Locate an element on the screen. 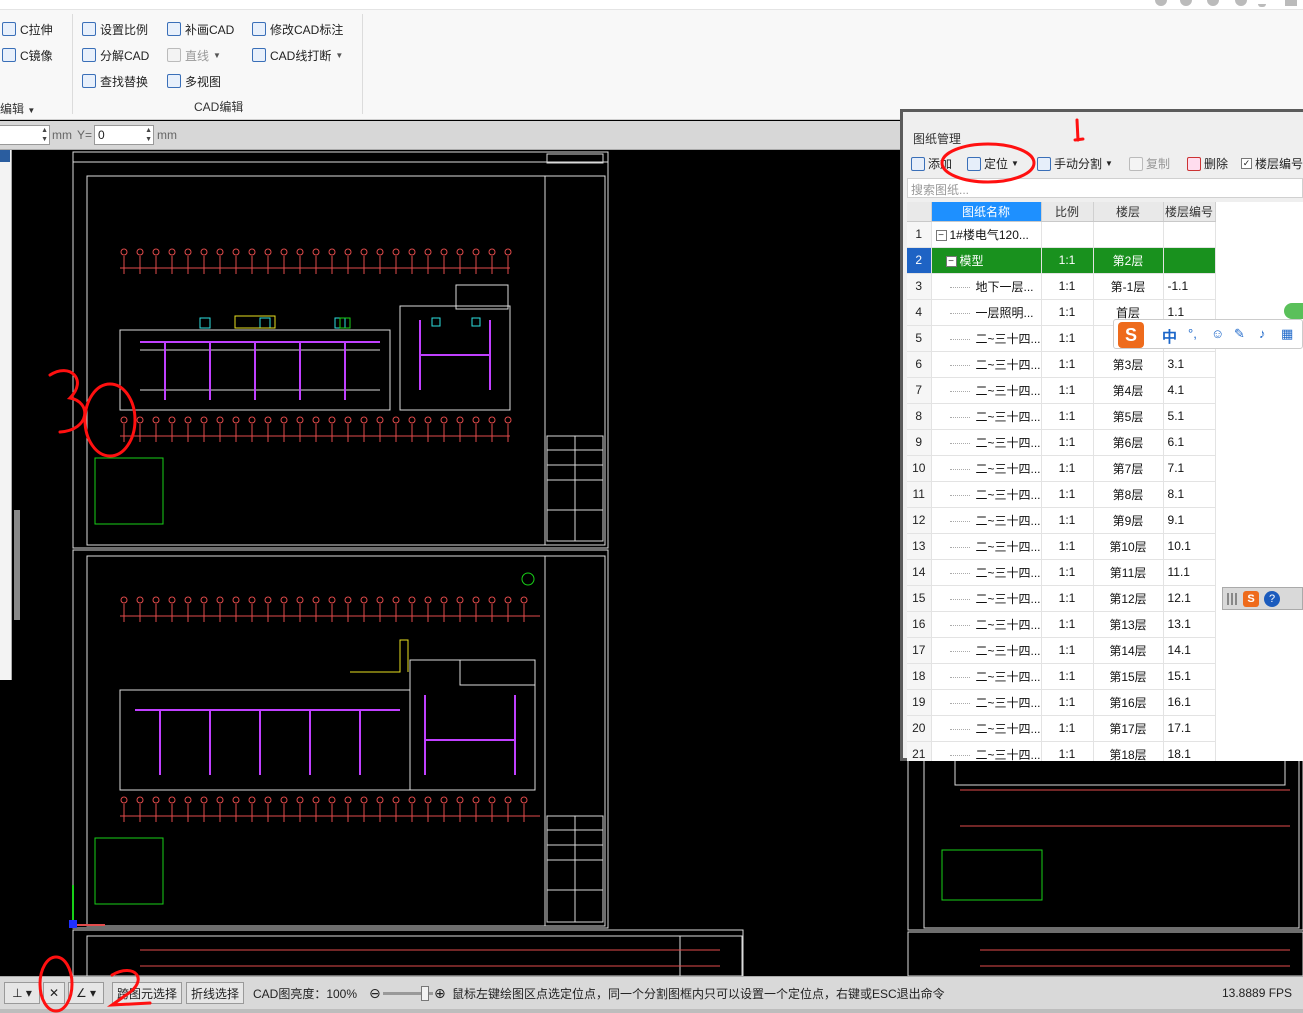 The width and height of the screenshot is (1303, 1013). grid-menu-icon: ▦ is located at coordinates (1287, 334).